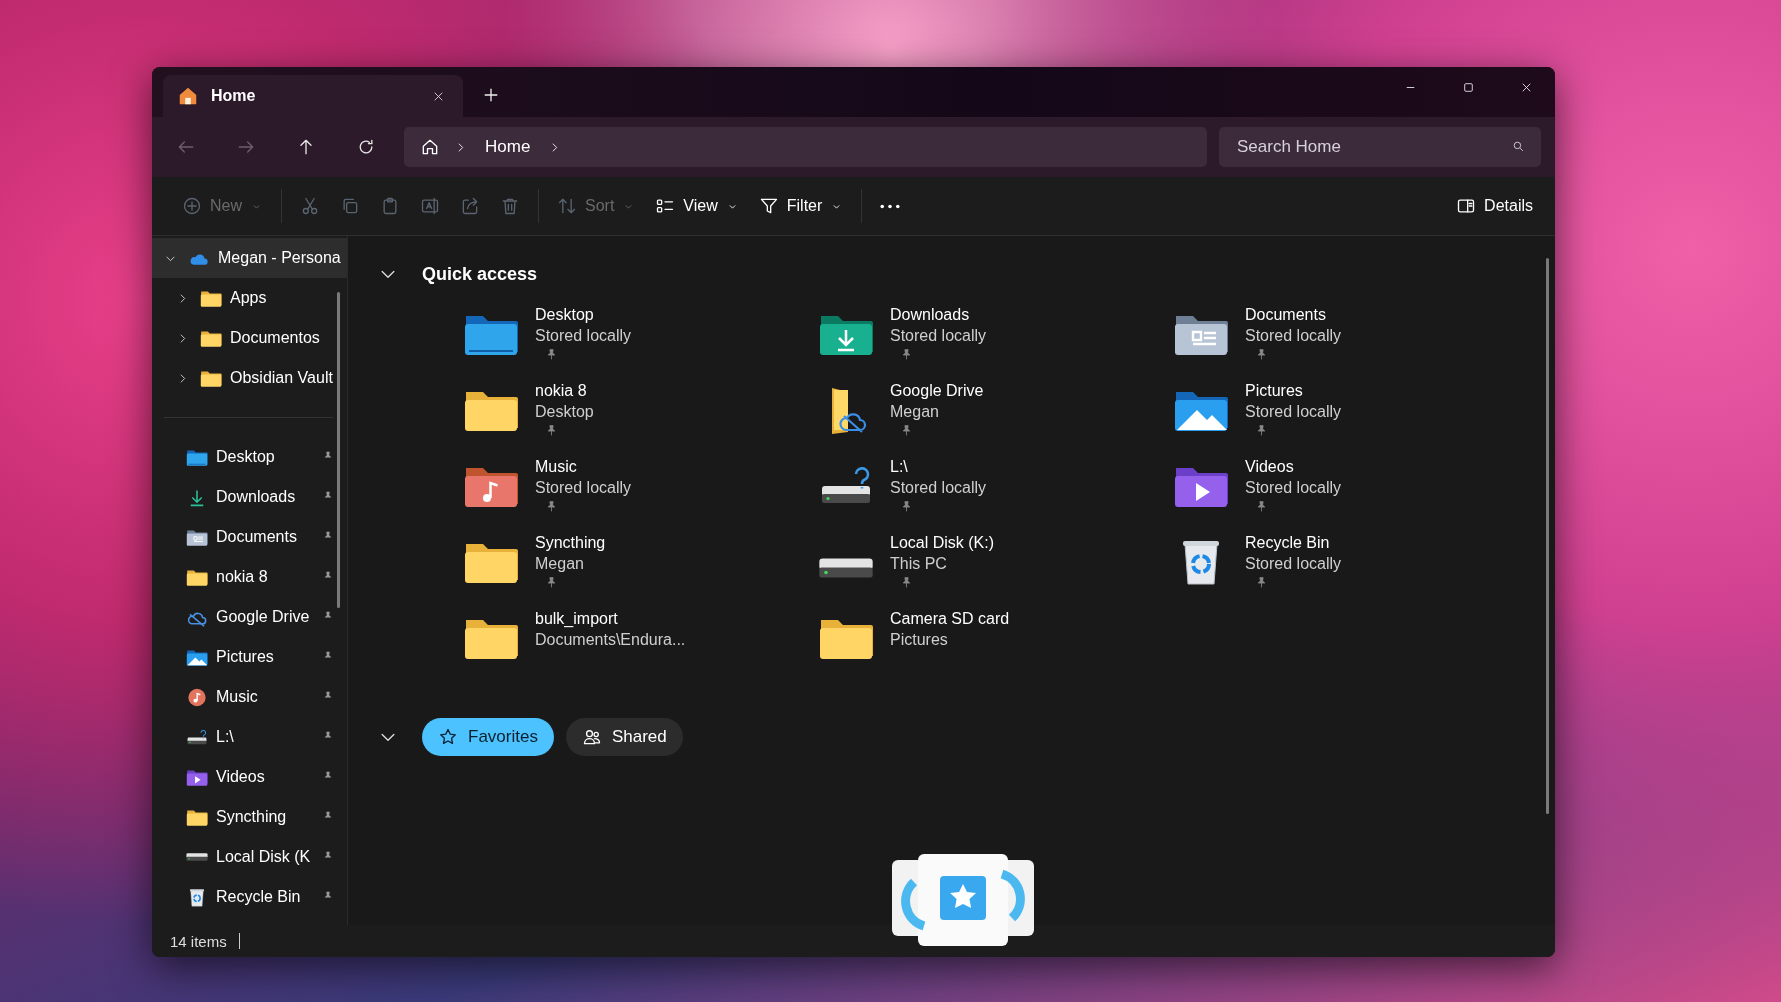 This screenshot has height=1002, width=1781. What do you see at coordinates (197, 457) in the screenshot?
I see `desktop-folder-icon` at bounding box center [197, 457].